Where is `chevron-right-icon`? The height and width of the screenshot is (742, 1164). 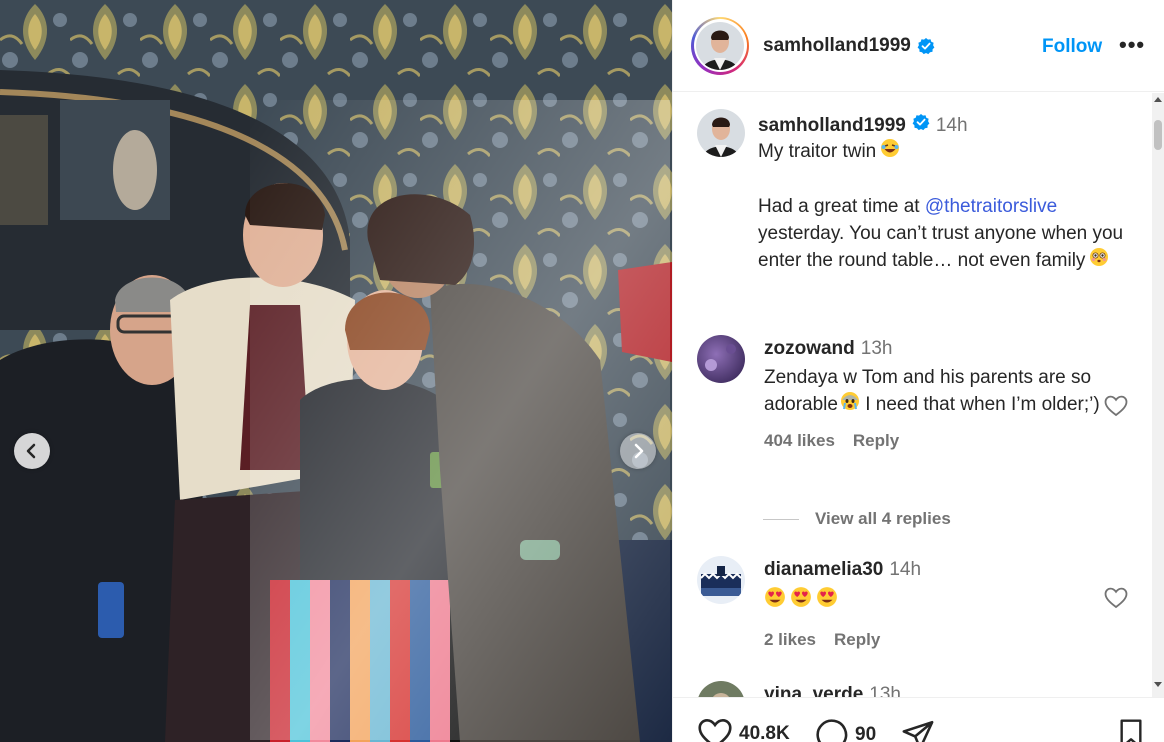 chevron-right-icon is located at coordinates (639, 451).